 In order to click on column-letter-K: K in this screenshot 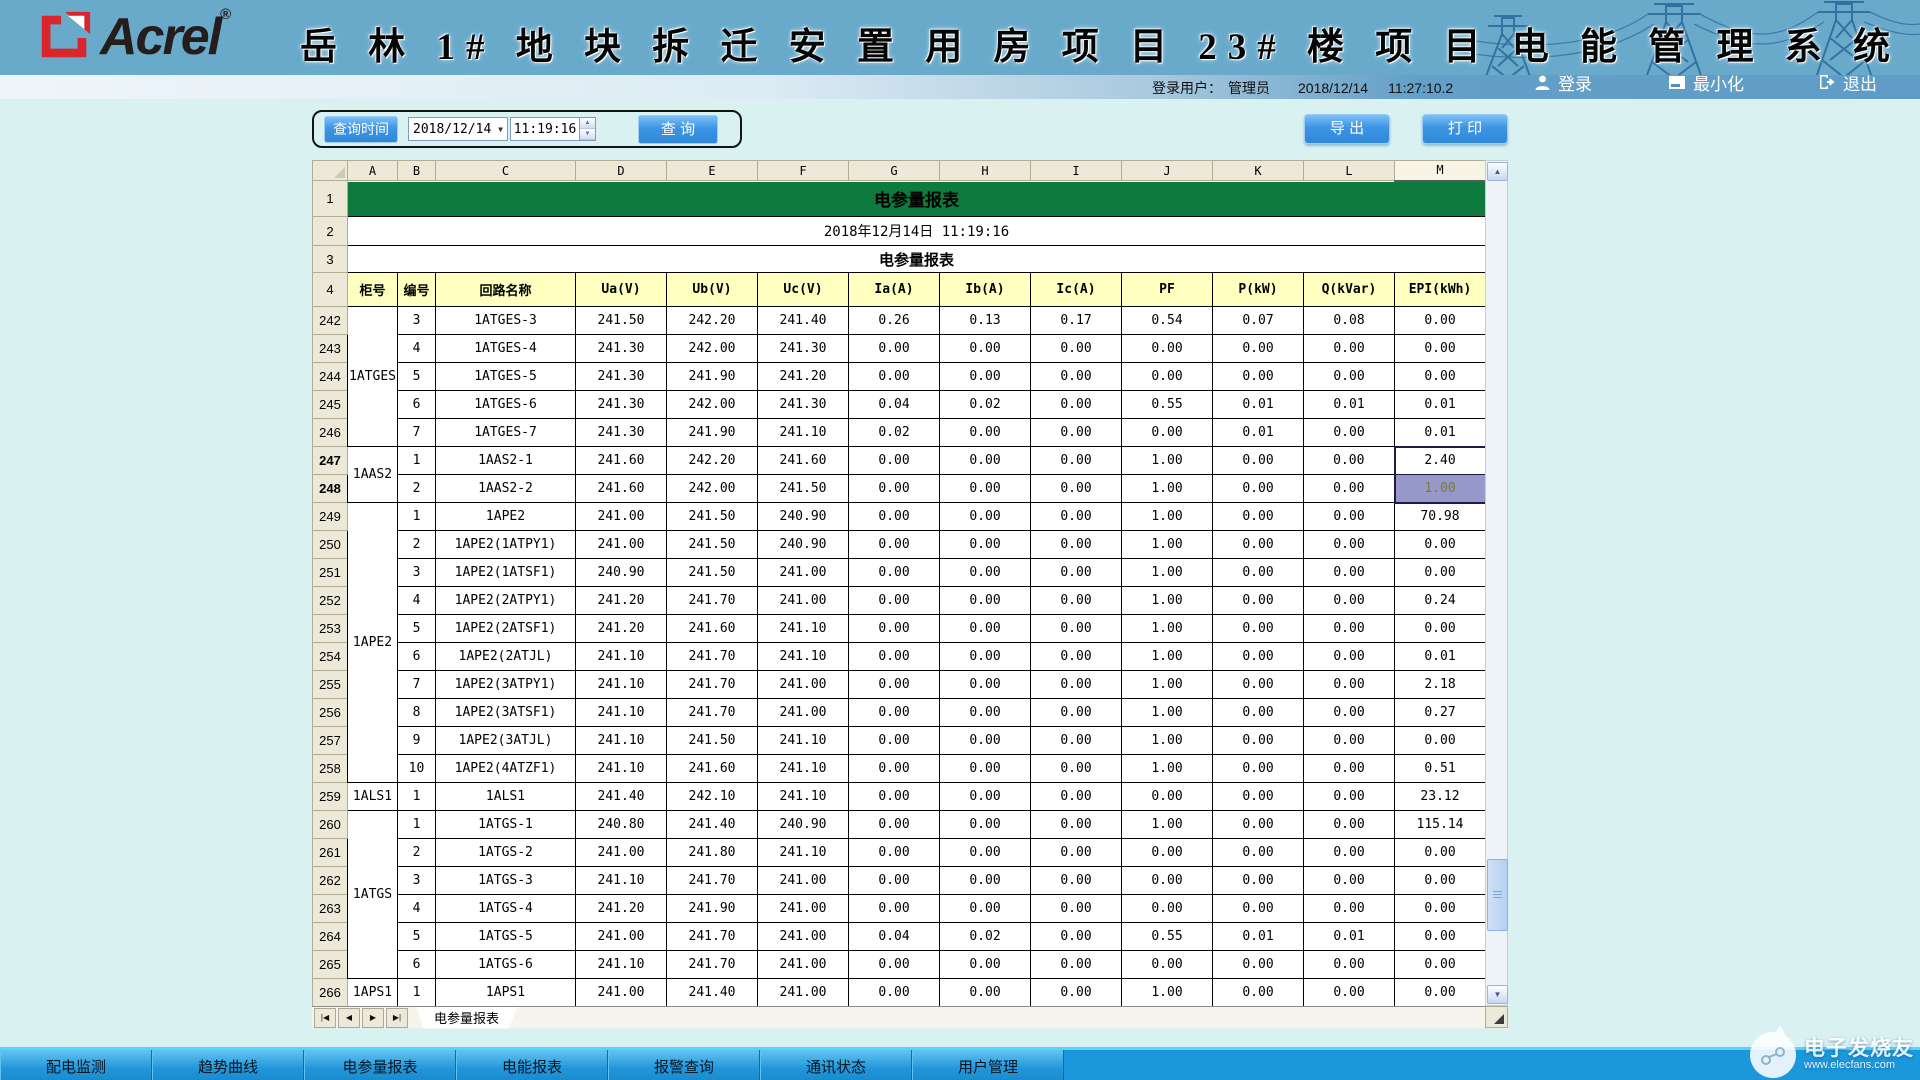, I will do `click(1258, 170)`.